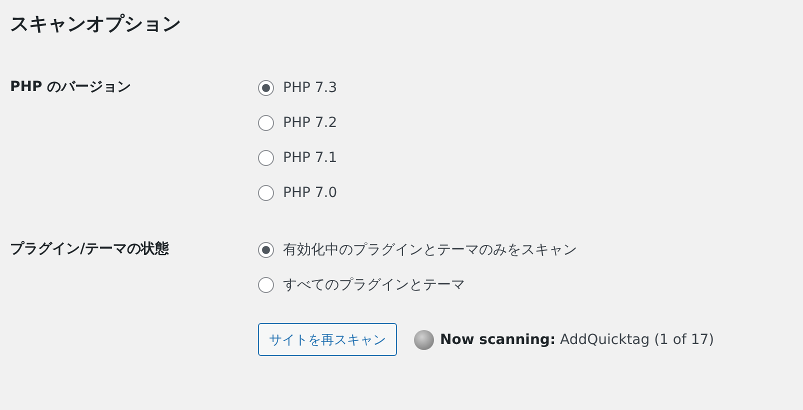 Image resolution: width=803 pixels, height=410 pixels. What do you see at coordinates (374, 285) in the screenshot?
I see `option-label: すべてのプラグインとテーマ` at bounding box center [374, 285].